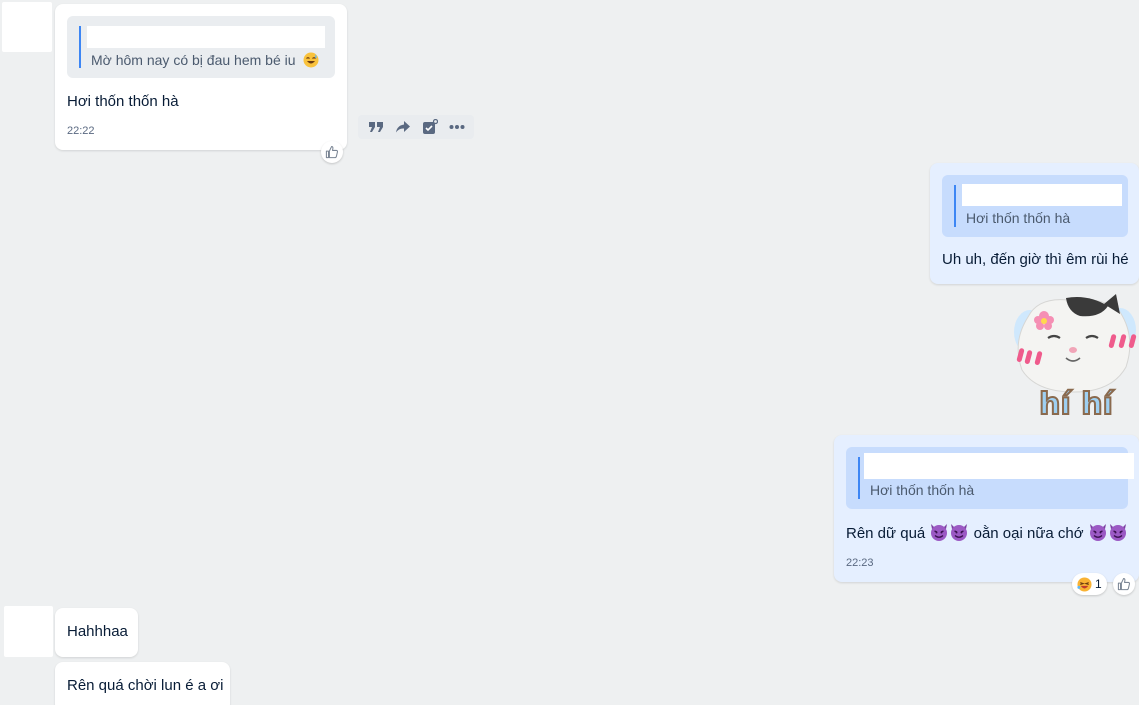 The height and width of the screenshot is (705, 1139). I want to click on quote-icon, so click(376, 127).